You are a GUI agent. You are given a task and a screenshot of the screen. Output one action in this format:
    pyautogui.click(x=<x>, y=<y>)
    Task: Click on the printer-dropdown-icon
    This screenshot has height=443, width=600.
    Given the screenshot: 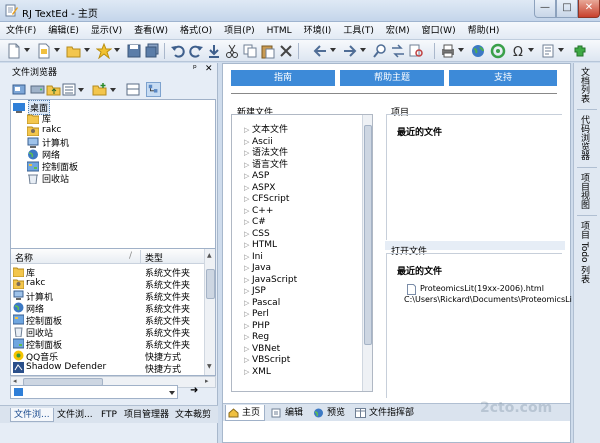 What is the action you would take?
    pyautogui.click(x=461, y=50)
    